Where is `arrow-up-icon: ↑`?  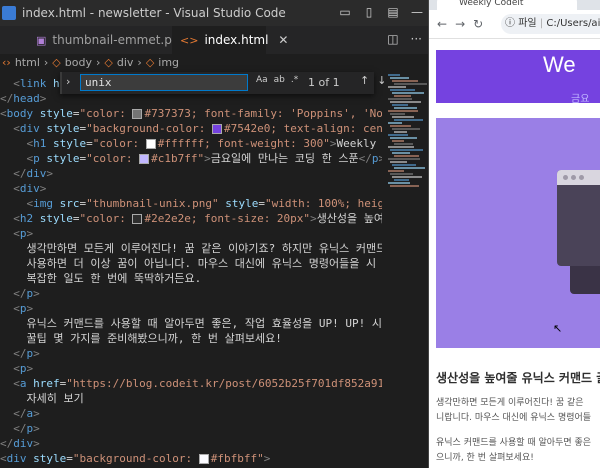
arrow-up-icon: ↑ is located at coordinates (364, 80).